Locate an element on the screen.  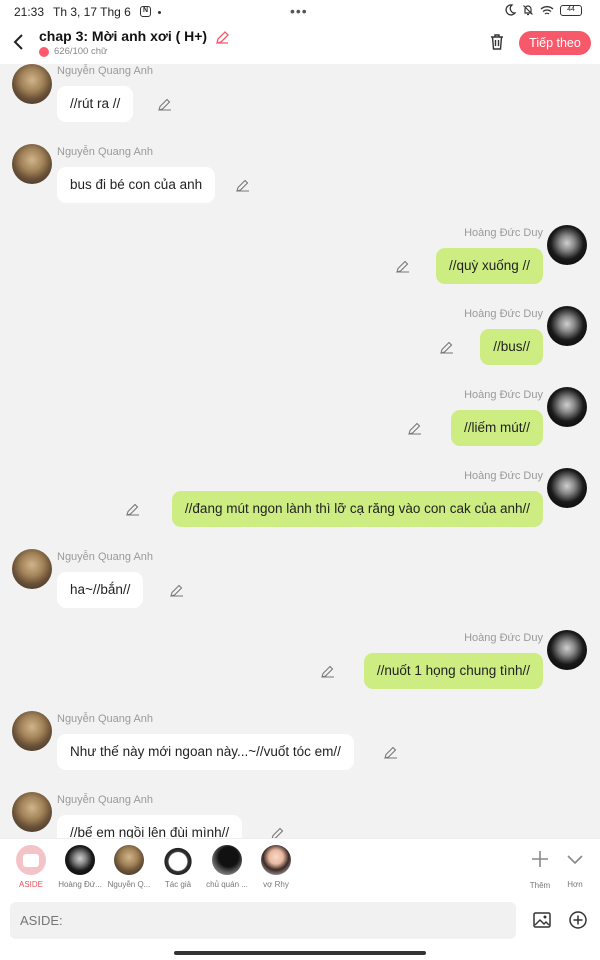
status-more-icon: ••• is located at coordinates (299, 11).